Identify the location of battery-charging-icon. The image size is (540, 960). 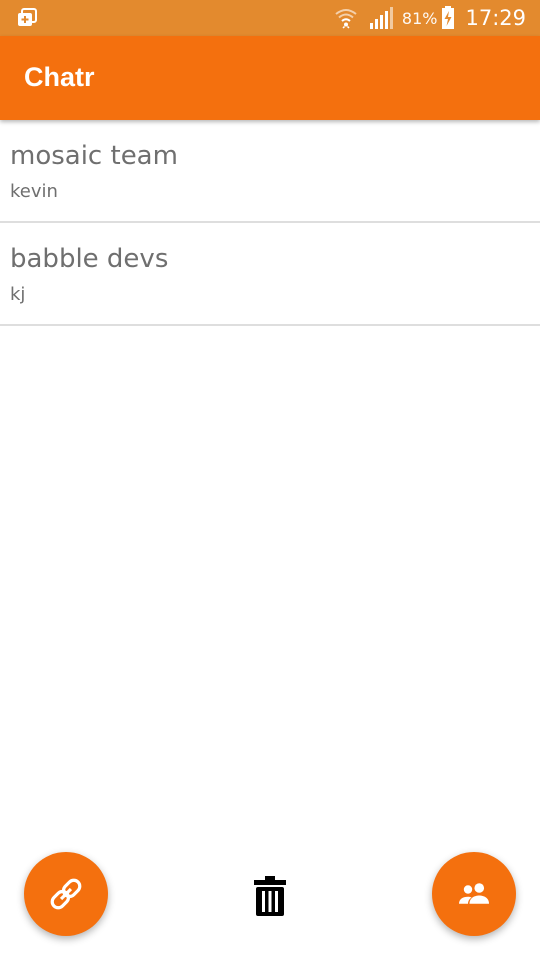
(448, 18).